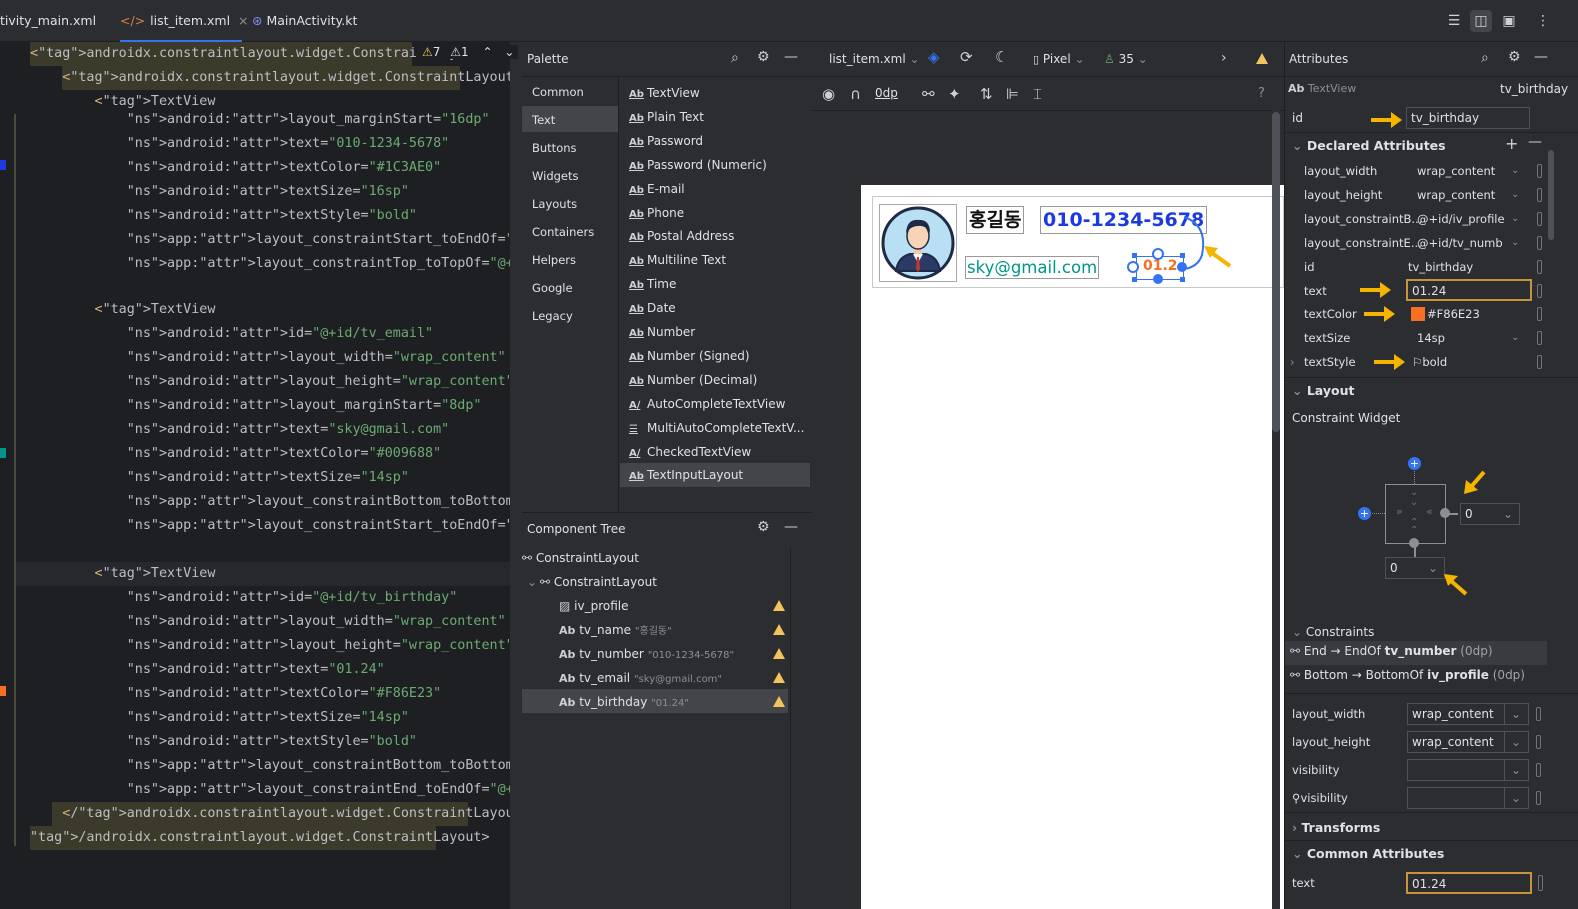 Image resolution: width=1578 pixels, height=909 pixels. What do you see at coordinates (1422, 219) in the screenshot?
I see `attribute-row-layoutconstraintb: layout_constraintB... @+id/iv_profile ⌄` at bounding box center [1422, 219].